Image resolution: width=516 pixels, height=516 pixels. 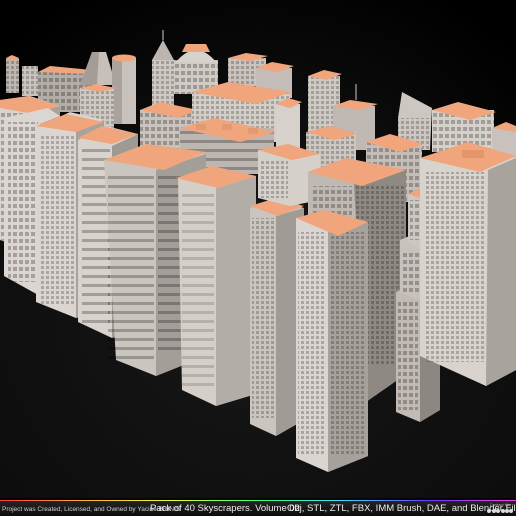 I want to click on twitter-icon, so click(x=511, y=511).